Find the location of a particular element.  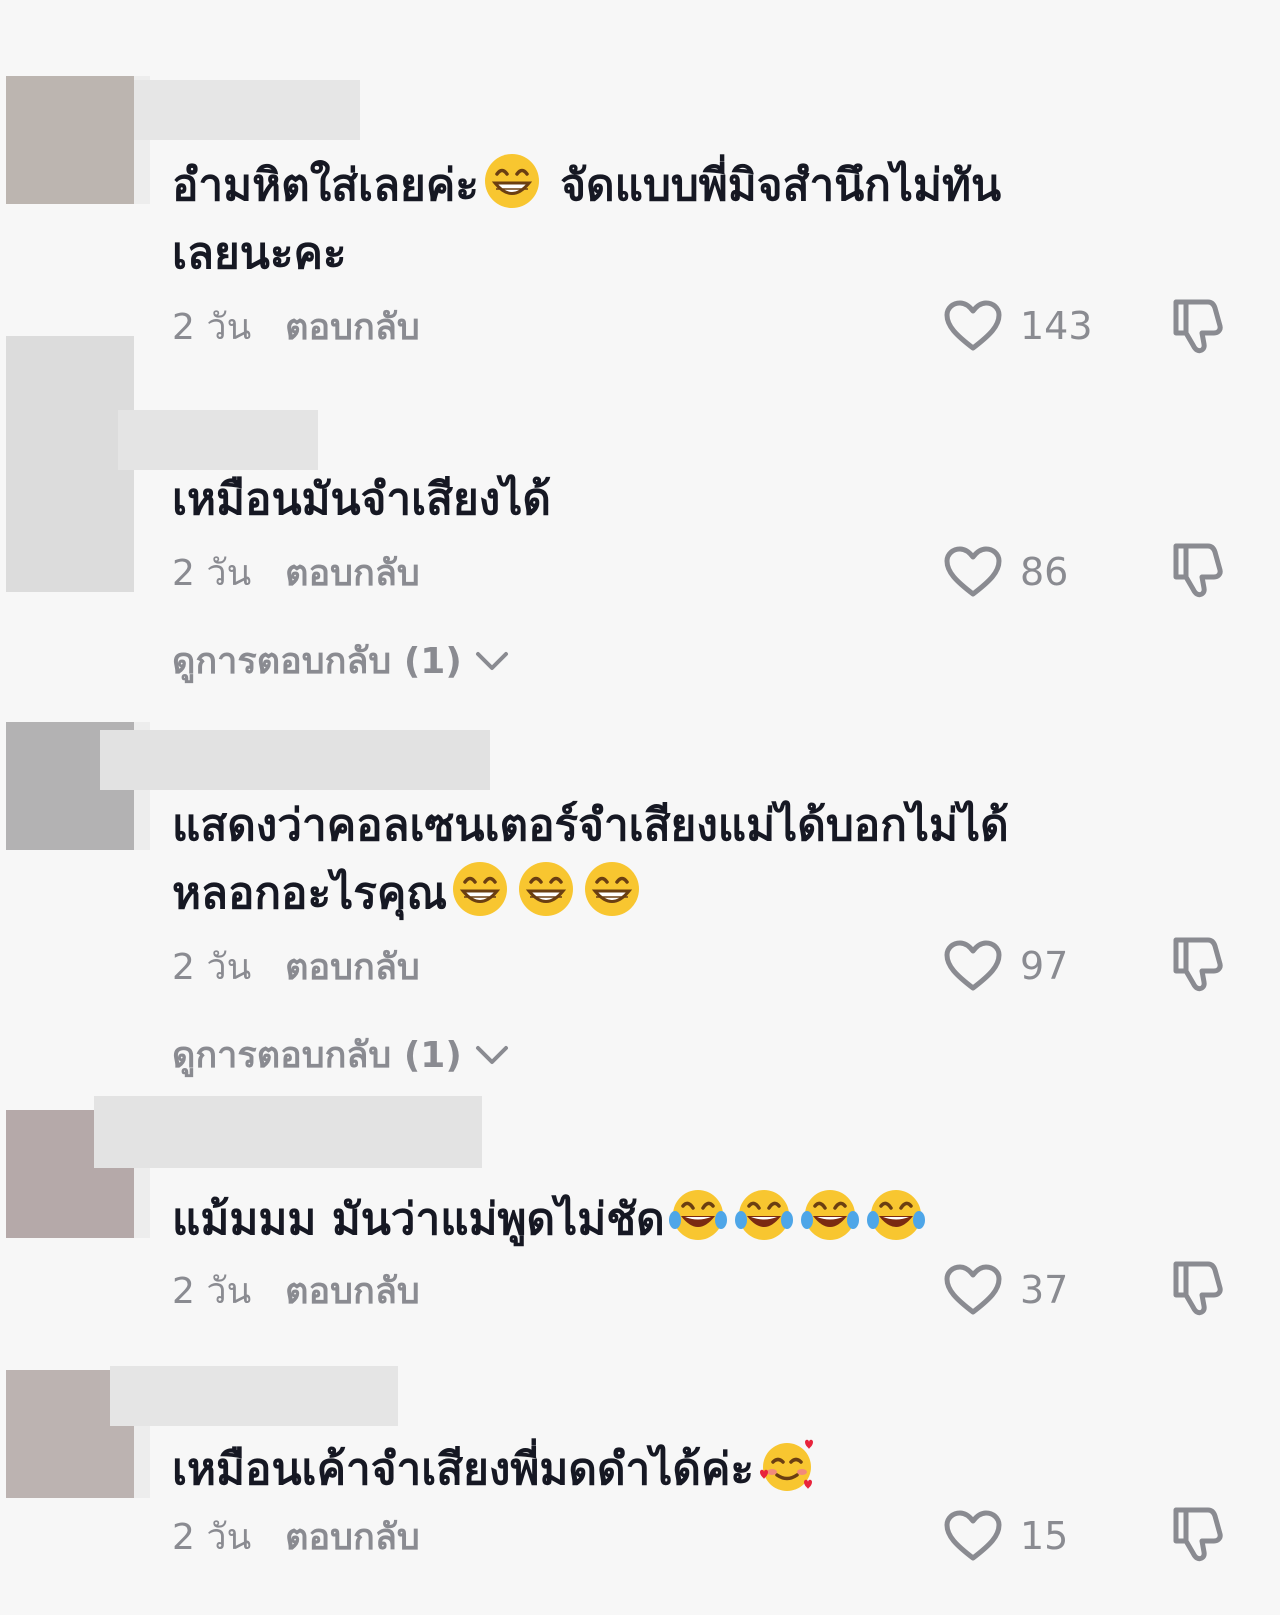

like-count: 86 is located at coordinates (1044, 572).